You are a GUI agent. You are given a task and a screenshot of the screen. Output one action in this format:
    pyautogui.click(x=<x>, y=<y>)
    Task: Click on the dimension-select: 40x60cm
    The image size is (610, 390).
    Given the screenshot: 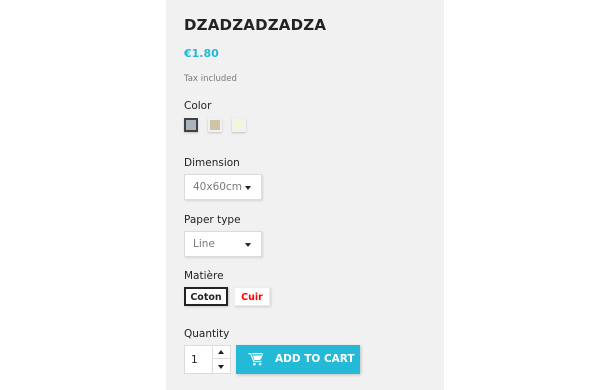 What is the action you would take?
    pyautogui.click(x=223, y=187)
    